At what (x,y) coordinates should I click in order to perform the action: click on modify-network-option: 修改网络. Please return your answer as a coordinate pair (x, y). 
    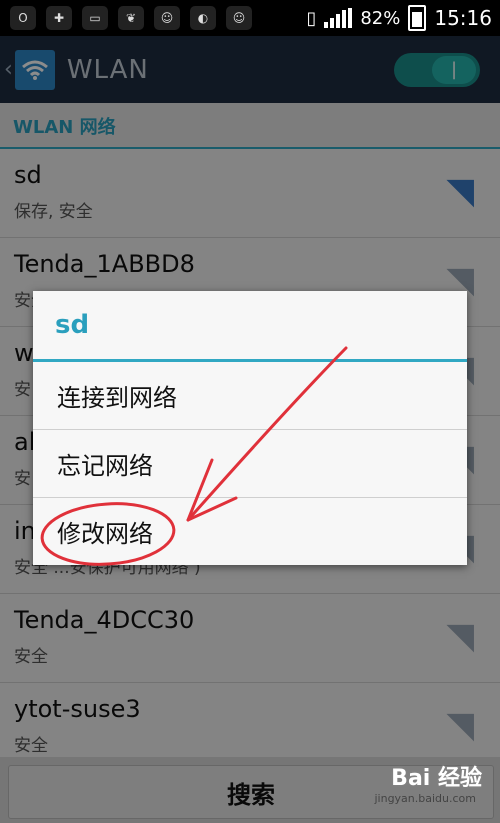
    Looking at the image, I should click on (250, 531).